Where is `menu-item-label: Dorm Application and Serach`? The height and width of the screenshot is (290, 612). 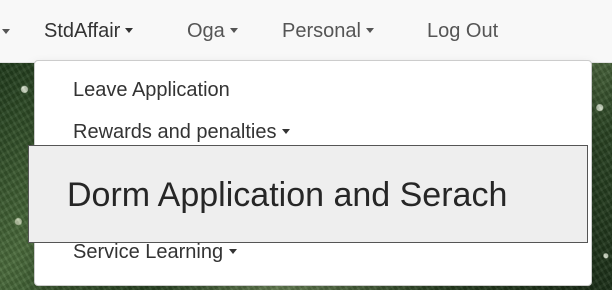 menu-item-label: Dorm Application and Serach is located at coordinates (287, 195).